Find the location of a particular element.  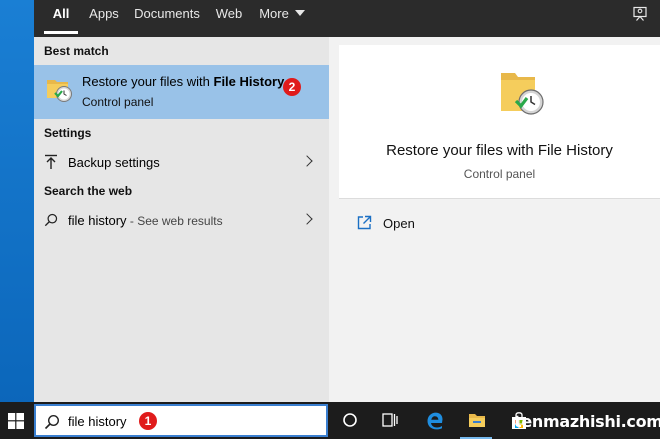

chevron-down-icon is located at coordinates (299, 13).